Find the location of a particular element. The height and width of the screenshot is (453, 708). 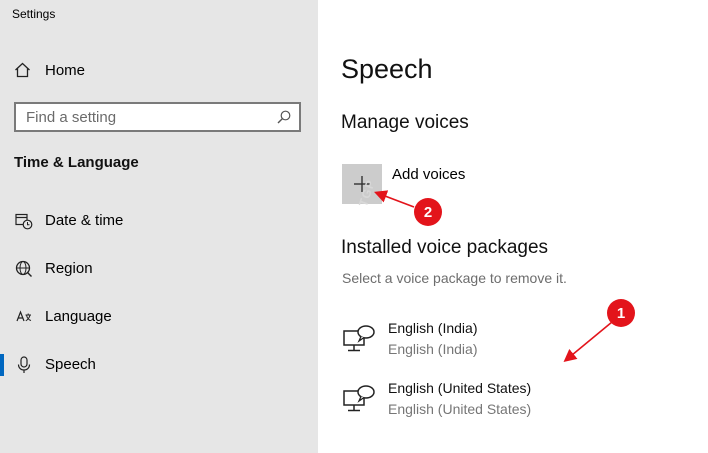

selected-indicator is located at coordinates (2, 365).